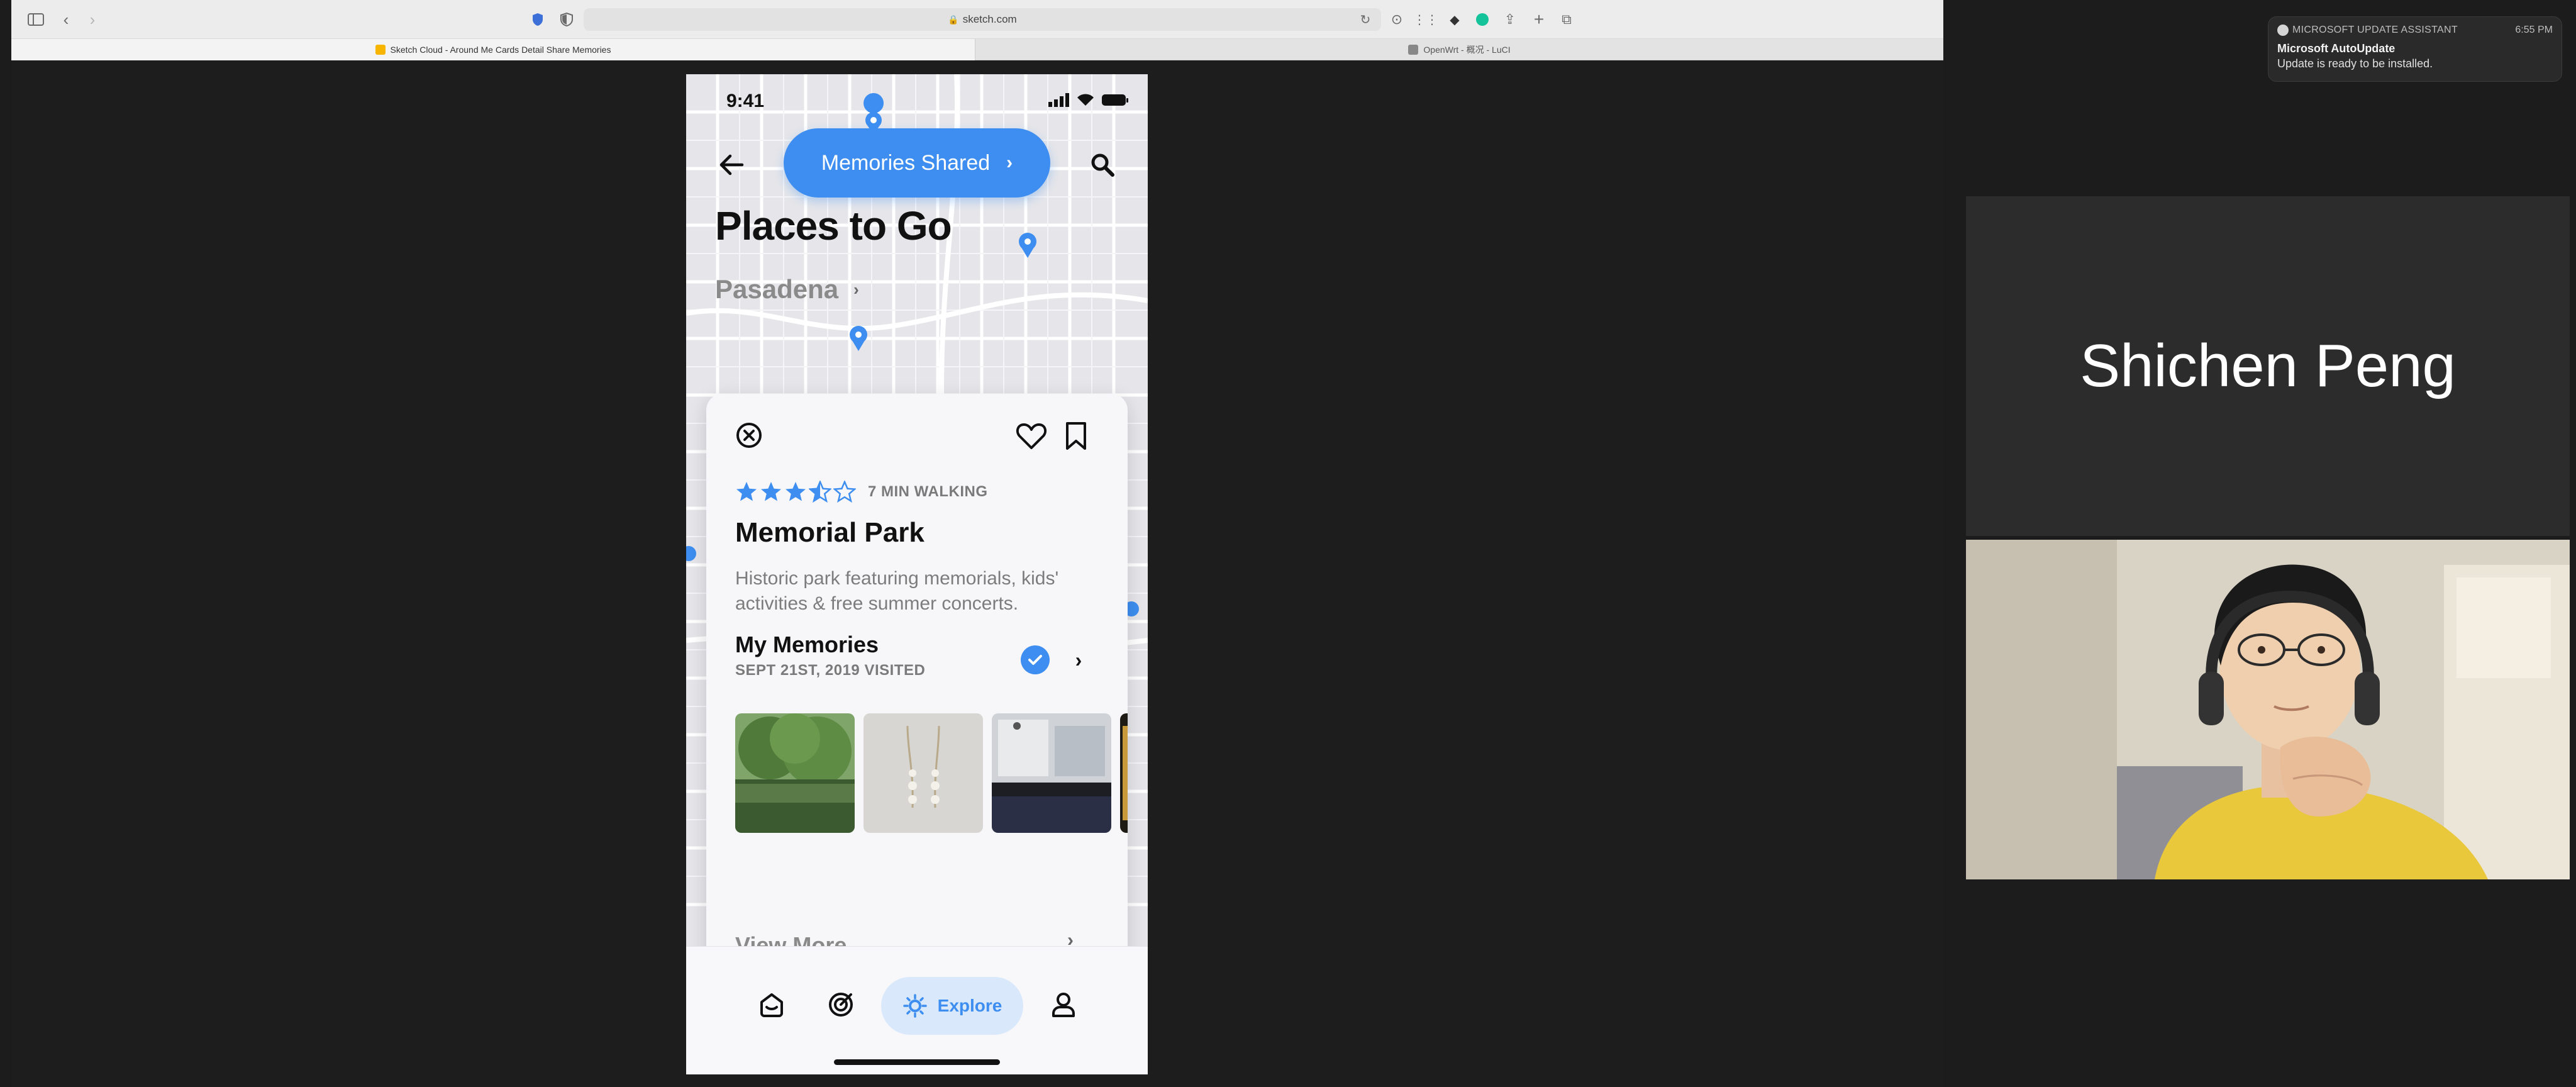 The width and height of the screenshot is (2576, 1087). I want to click on city-selector: Pasadena ›, so click(787, 289).